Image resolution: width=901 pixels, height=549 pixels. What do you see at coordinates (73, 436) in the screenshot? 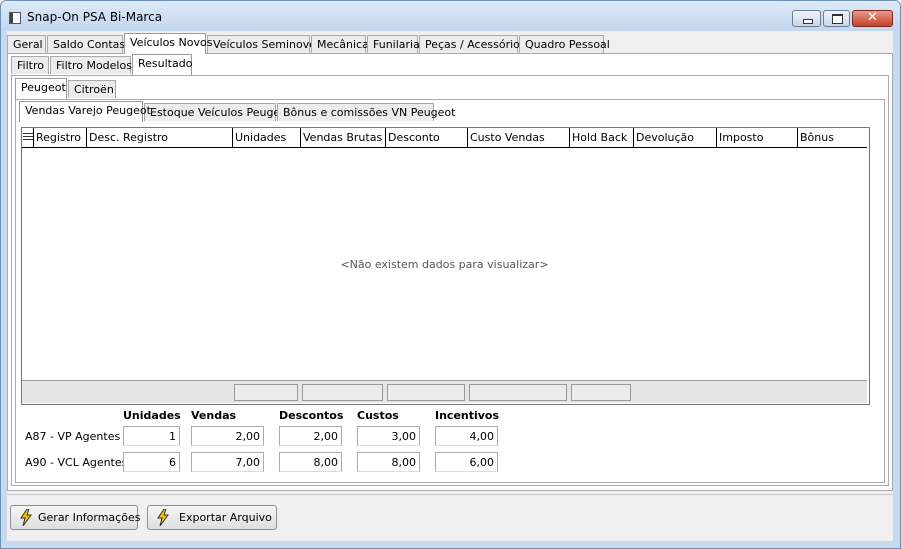
I see `totals-row-label: A87 - VP Agentes` at bounding box center [73, 436].